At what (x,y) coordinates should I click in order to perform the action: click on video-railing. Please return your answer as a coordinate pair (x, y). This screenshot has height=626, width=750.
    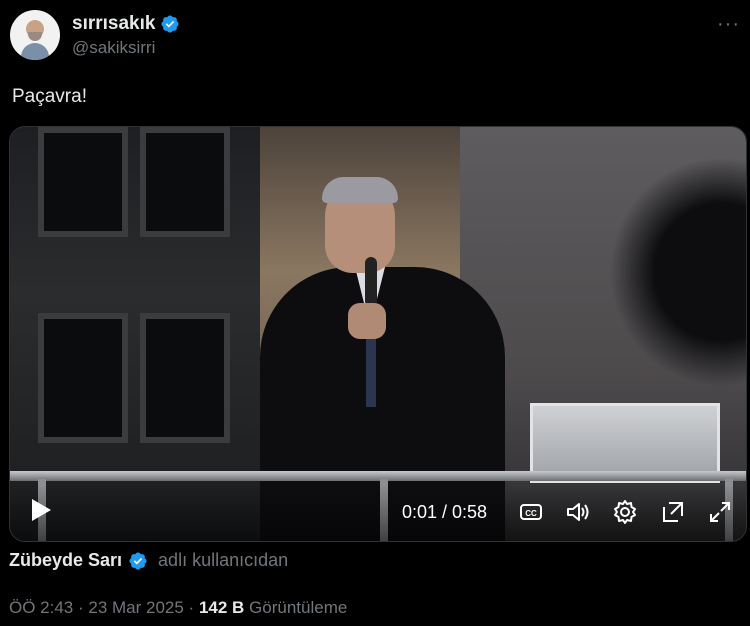
    Looking at the image, I should click on (378, 476).